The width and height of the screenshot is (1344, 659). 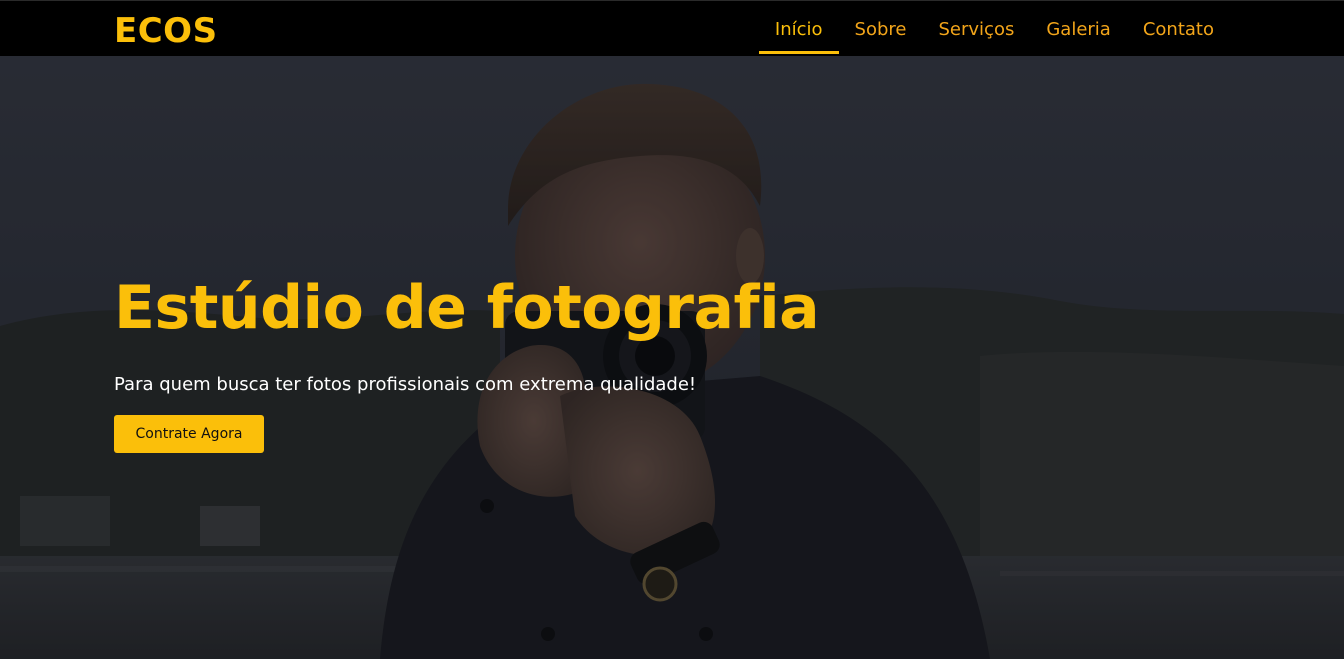 I want to click on nav-item-inicio: Início, so click(x=798, y=29).